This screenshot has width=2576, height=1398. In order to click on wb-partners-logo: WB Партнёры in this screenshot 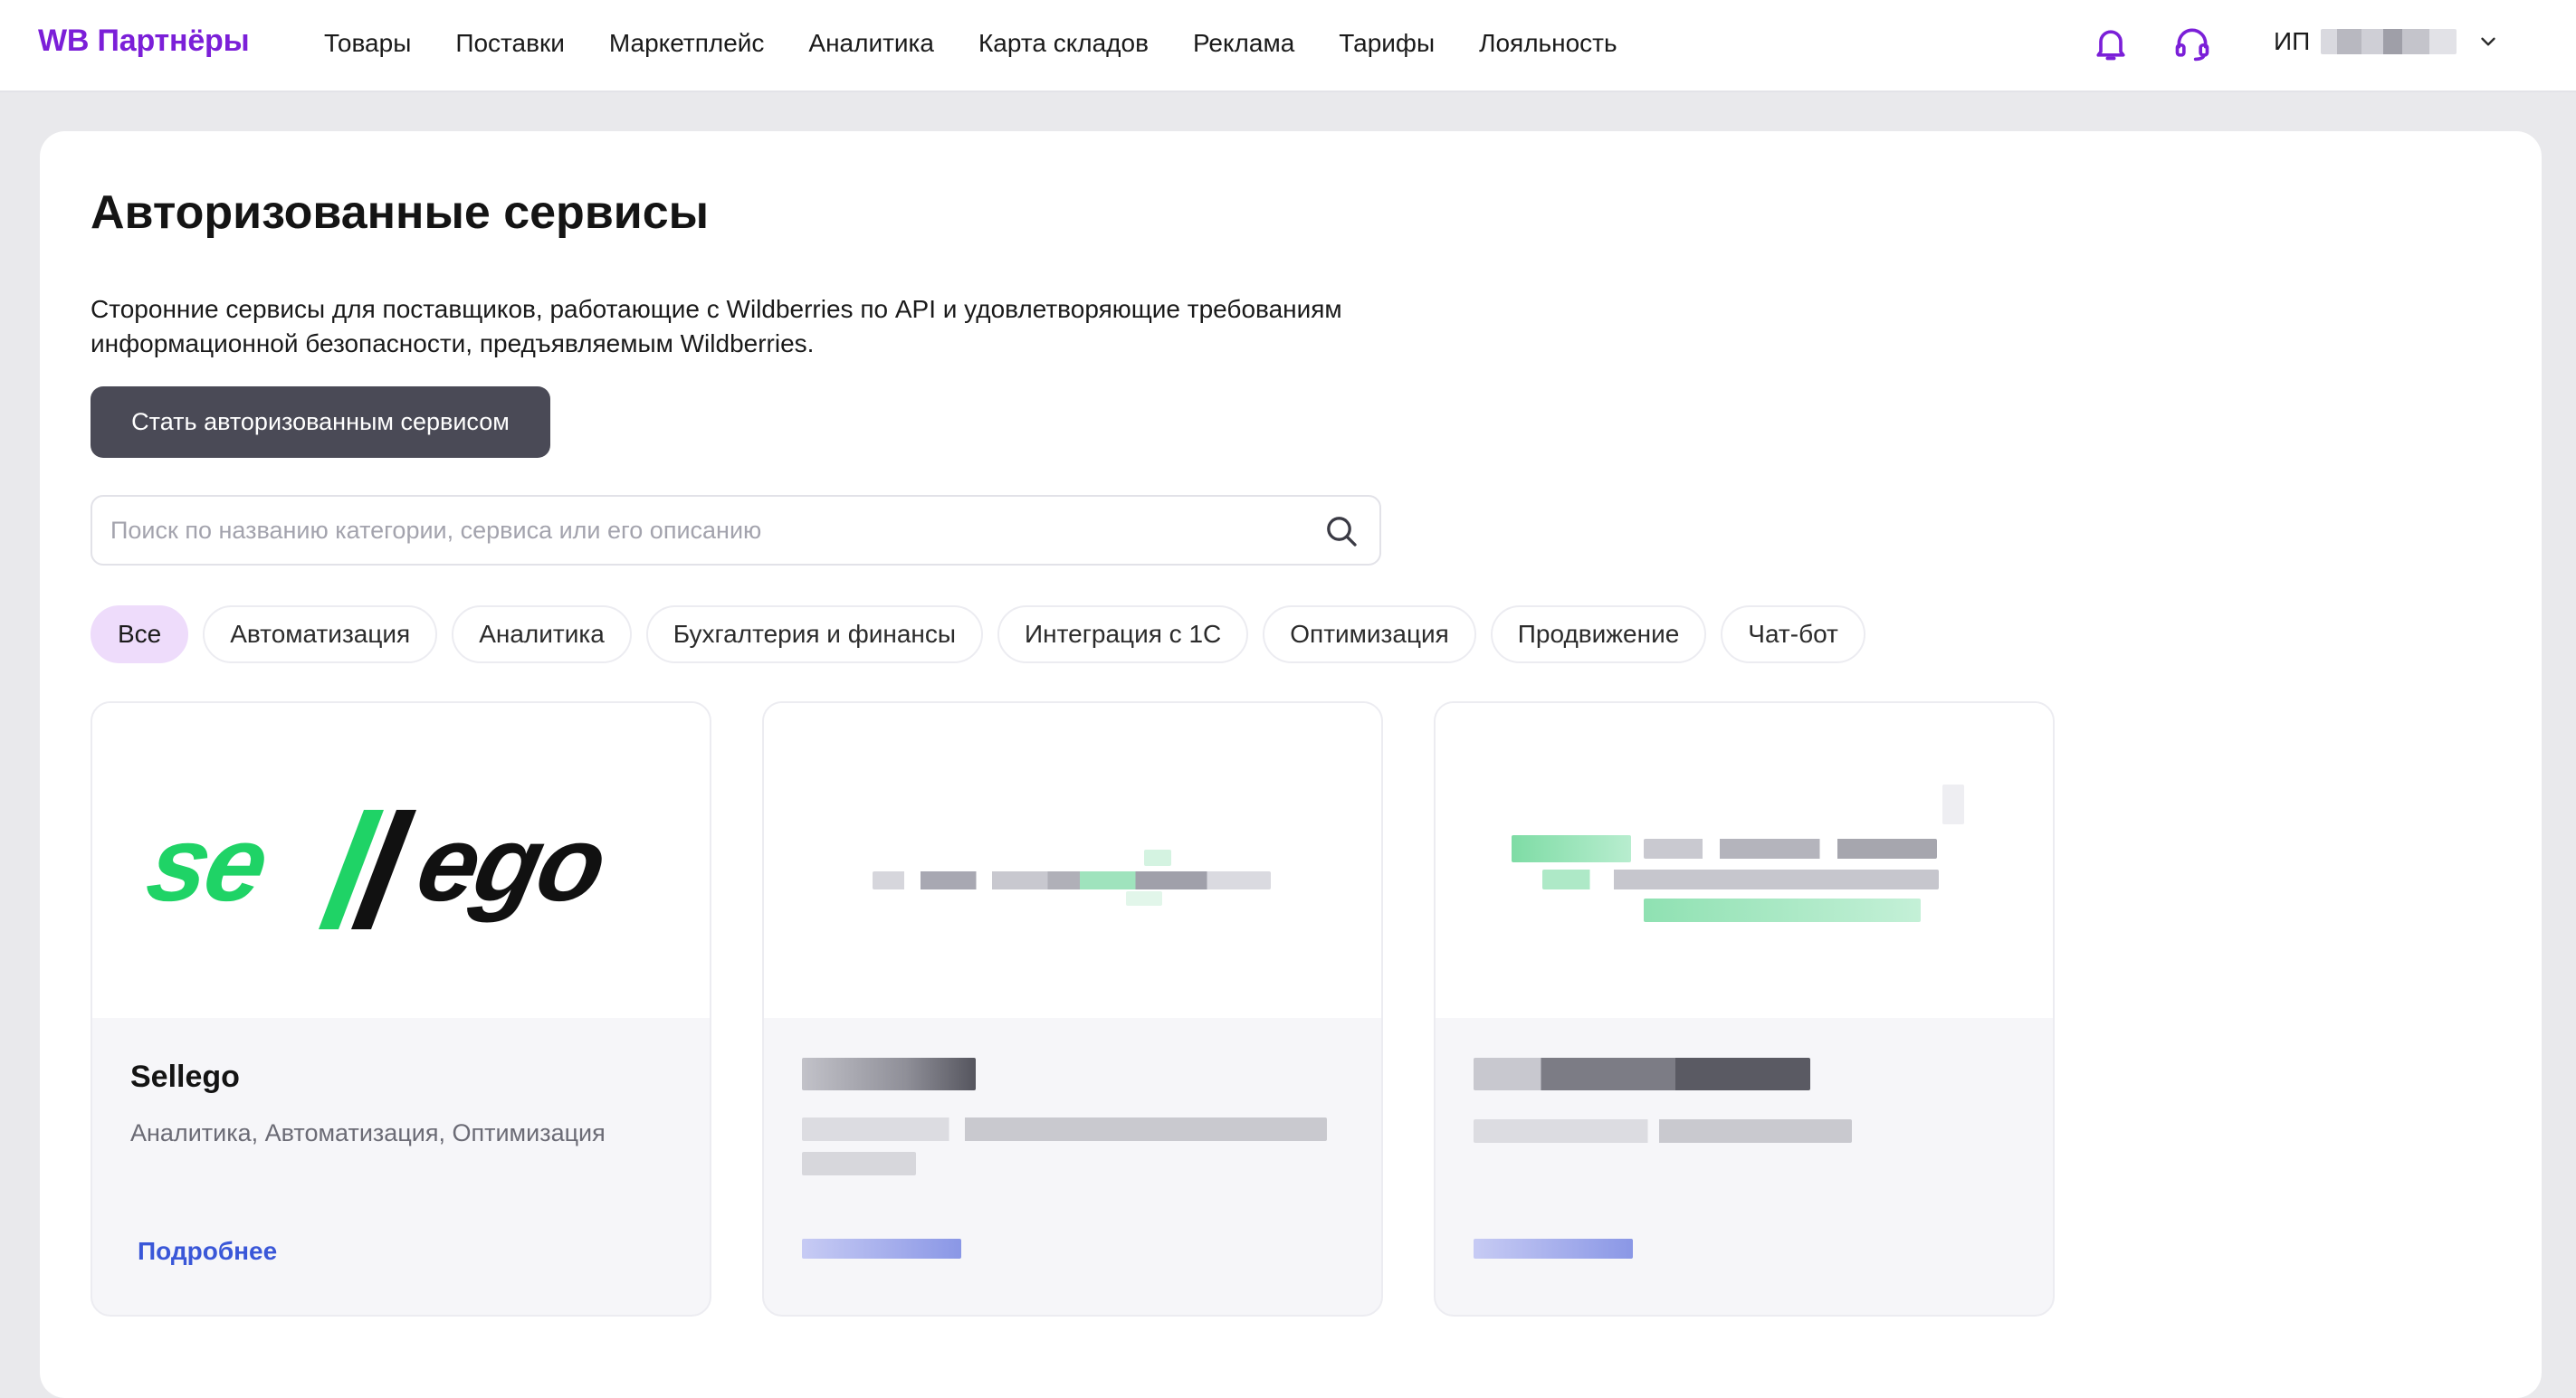, I will do `click(144, 41)`.